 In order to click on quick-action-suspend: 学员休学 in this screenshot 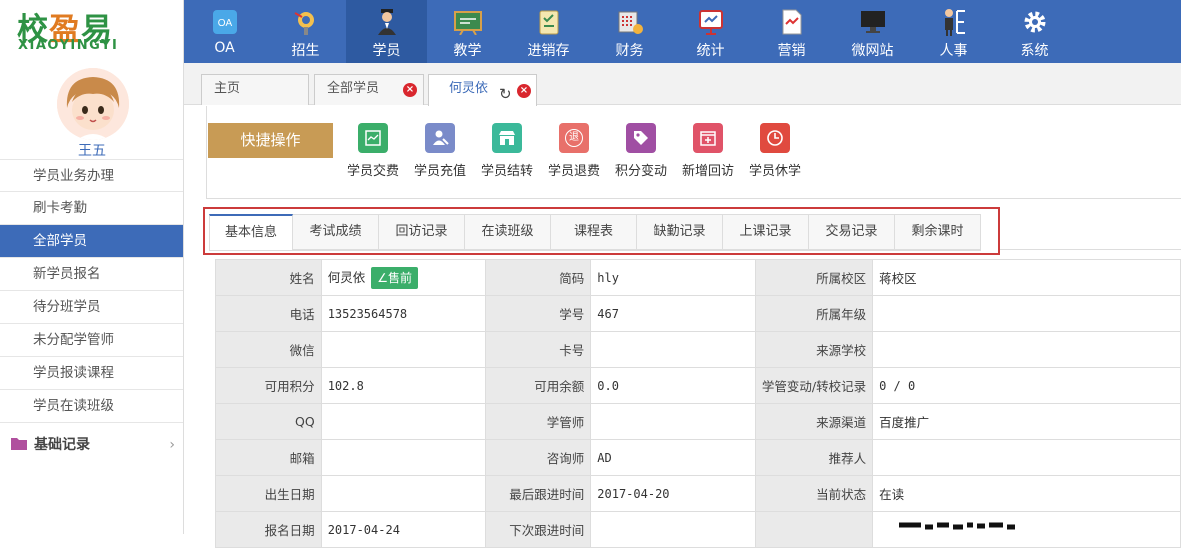, I will do `click(775, 151)`.